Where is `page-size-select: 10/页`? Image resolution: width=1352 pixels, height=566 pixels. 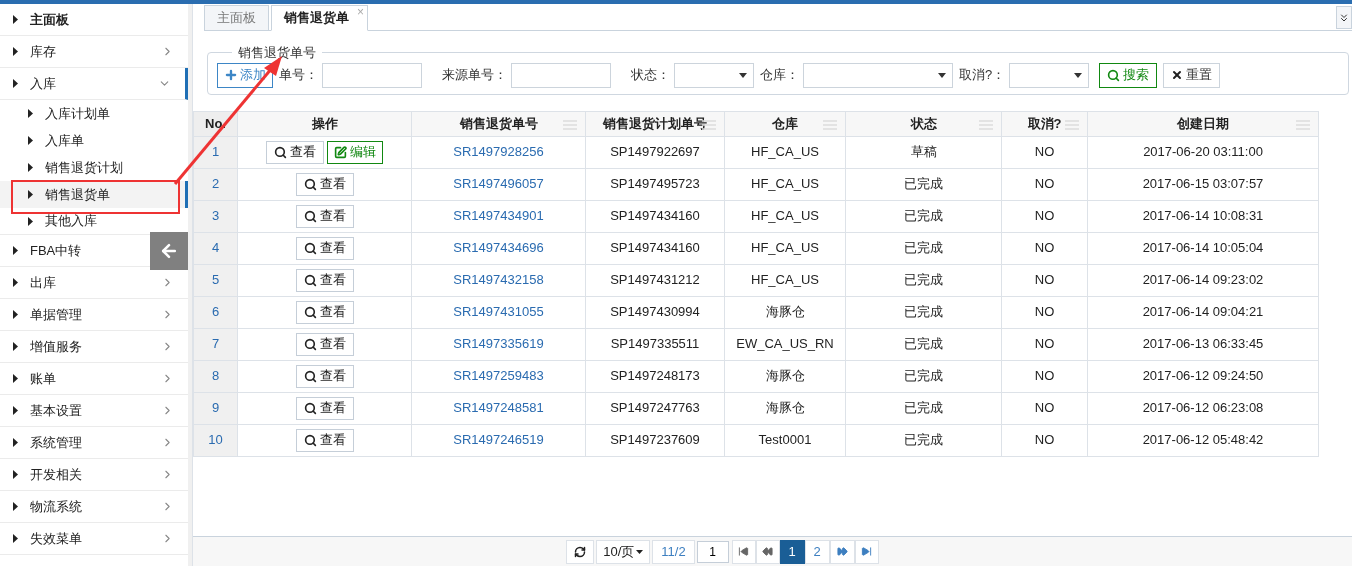
page-size-select: 10/页 is located at coordinates (623, 551).